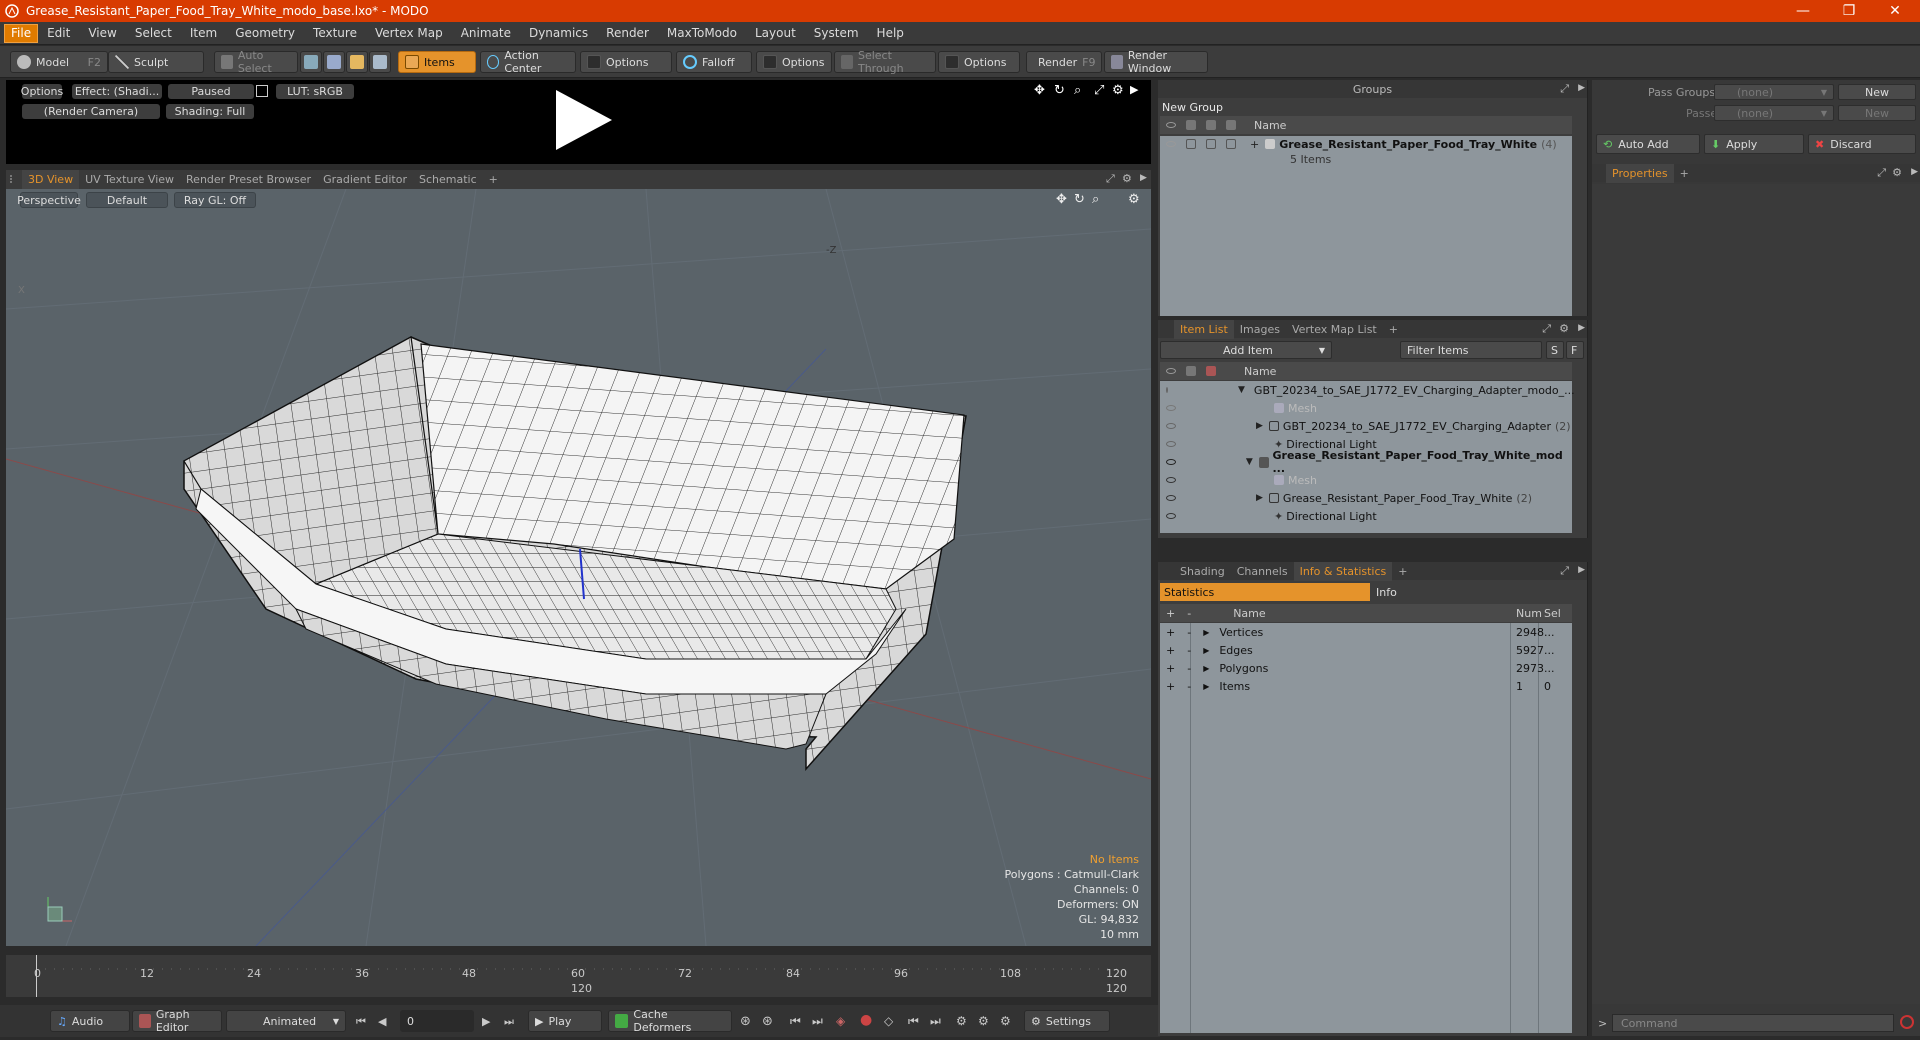  I want to click on step-back-icon: ◀, so click(382, 1021).